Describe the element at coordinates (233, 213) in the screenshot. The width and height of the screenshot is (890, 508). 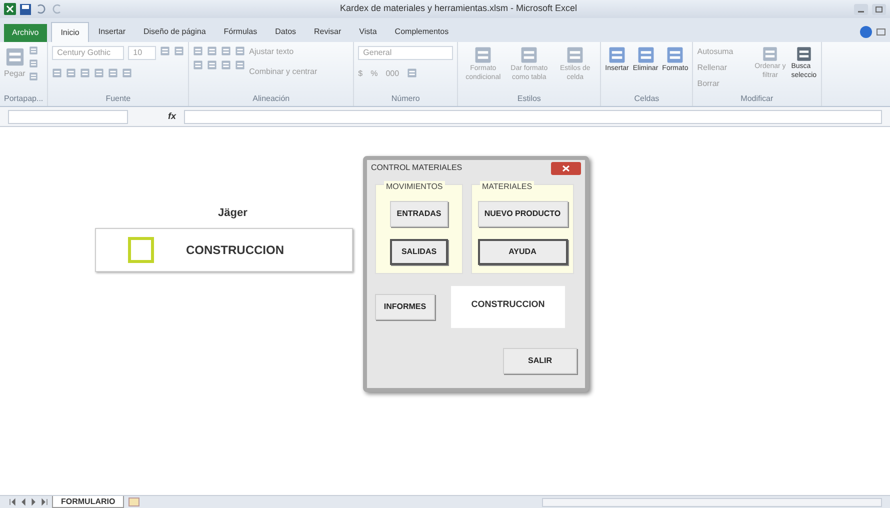
I see `sheet-label: Jäger` at that location.